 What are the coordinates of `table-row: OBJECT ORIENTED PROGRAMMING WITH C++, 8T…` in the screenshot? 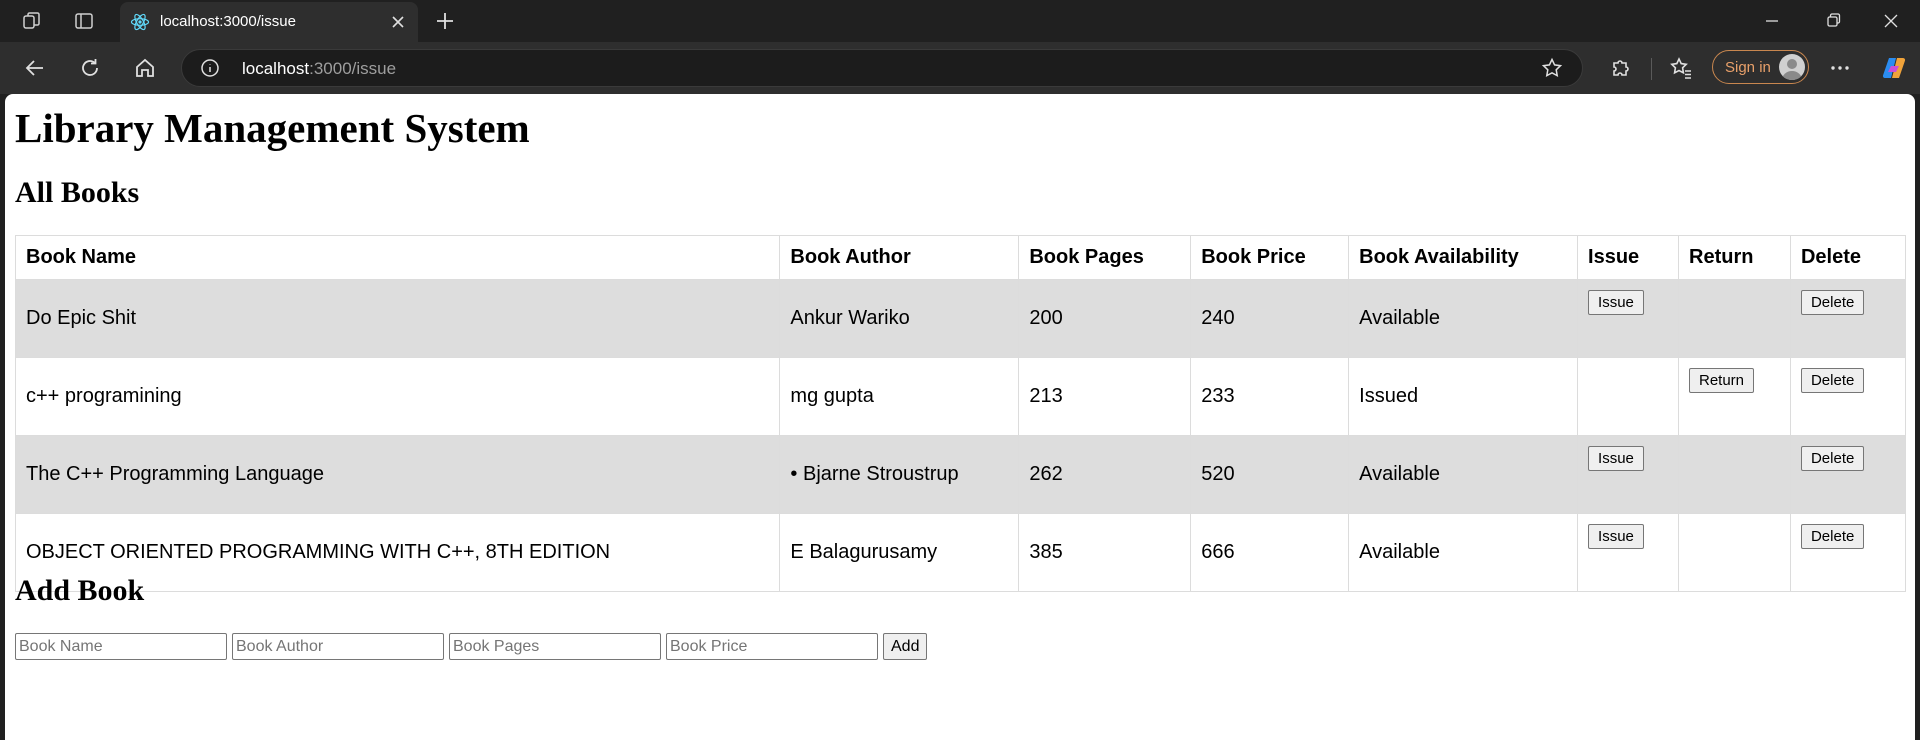 It's located at (960, 552).